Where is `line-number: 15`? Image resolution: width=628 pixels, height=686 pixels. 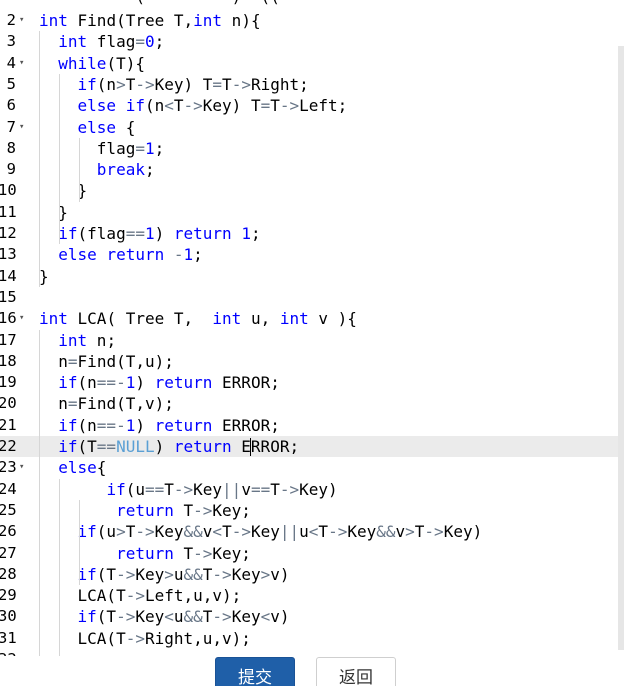 line-number: 15 is located at coordinates (8, 296).